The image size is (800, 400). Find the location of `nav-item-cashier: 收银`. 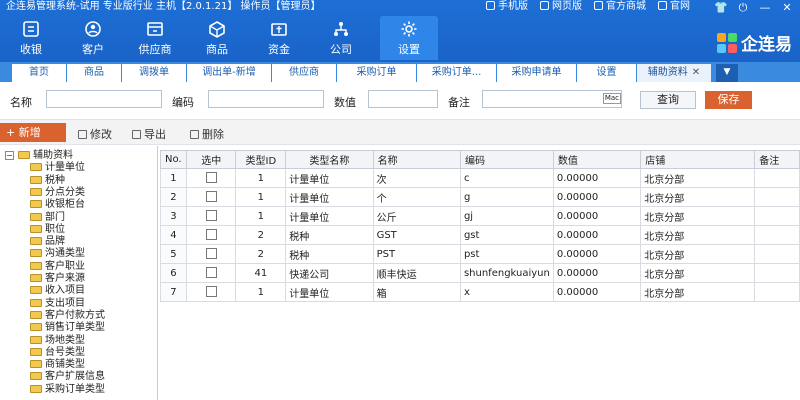

nav-item-cashier: 收银 is located at coordinates (31, 38).